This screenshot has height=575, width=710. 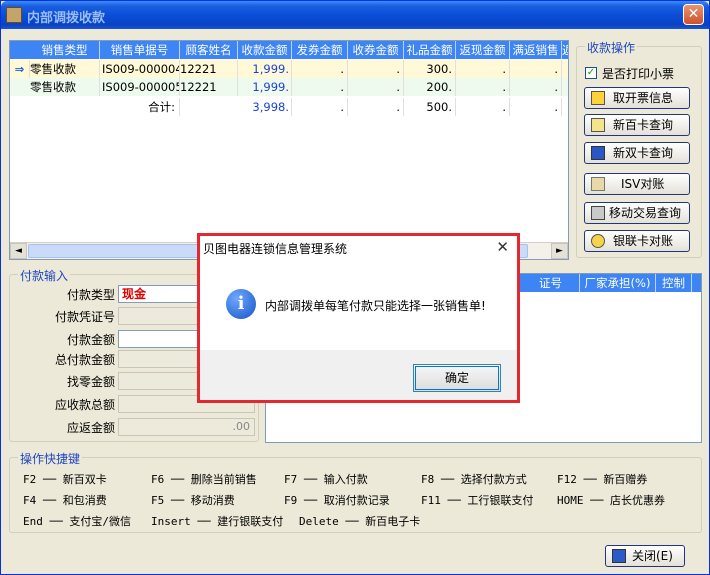 I want to click on card-search-icon, so click(x=598, y=125).